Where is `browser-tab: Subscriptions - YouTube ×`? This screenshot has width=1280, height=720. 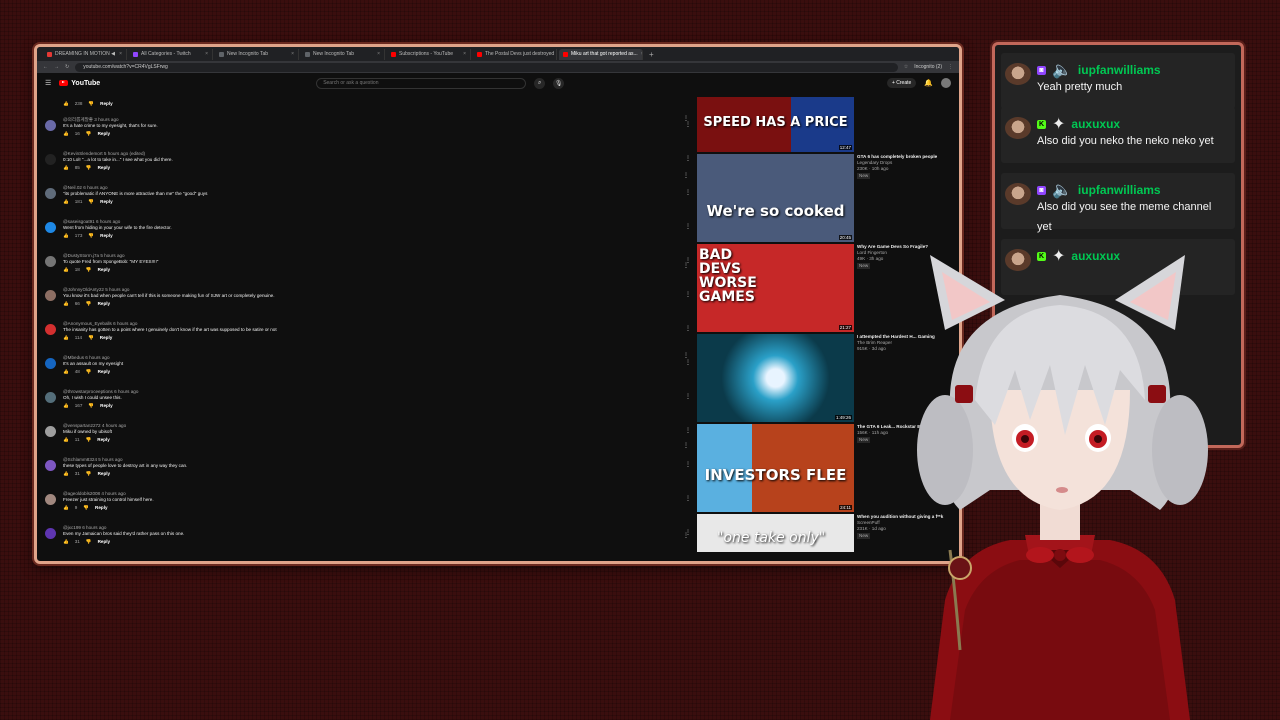
browser-tab: Subscriptions - YouTube × is located at coordinates (429, 54).